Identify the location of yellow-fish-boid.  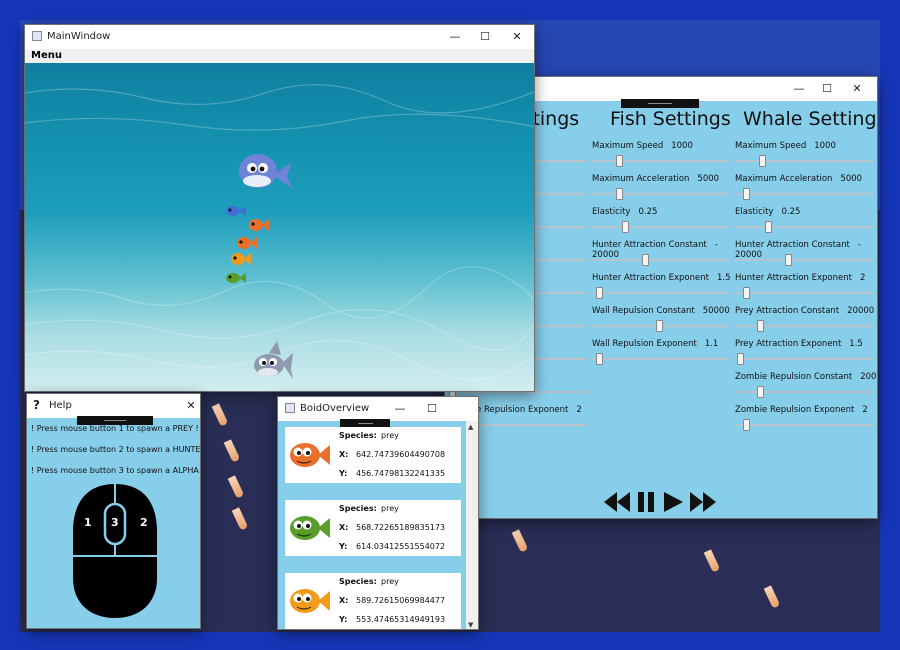
(241, 259).